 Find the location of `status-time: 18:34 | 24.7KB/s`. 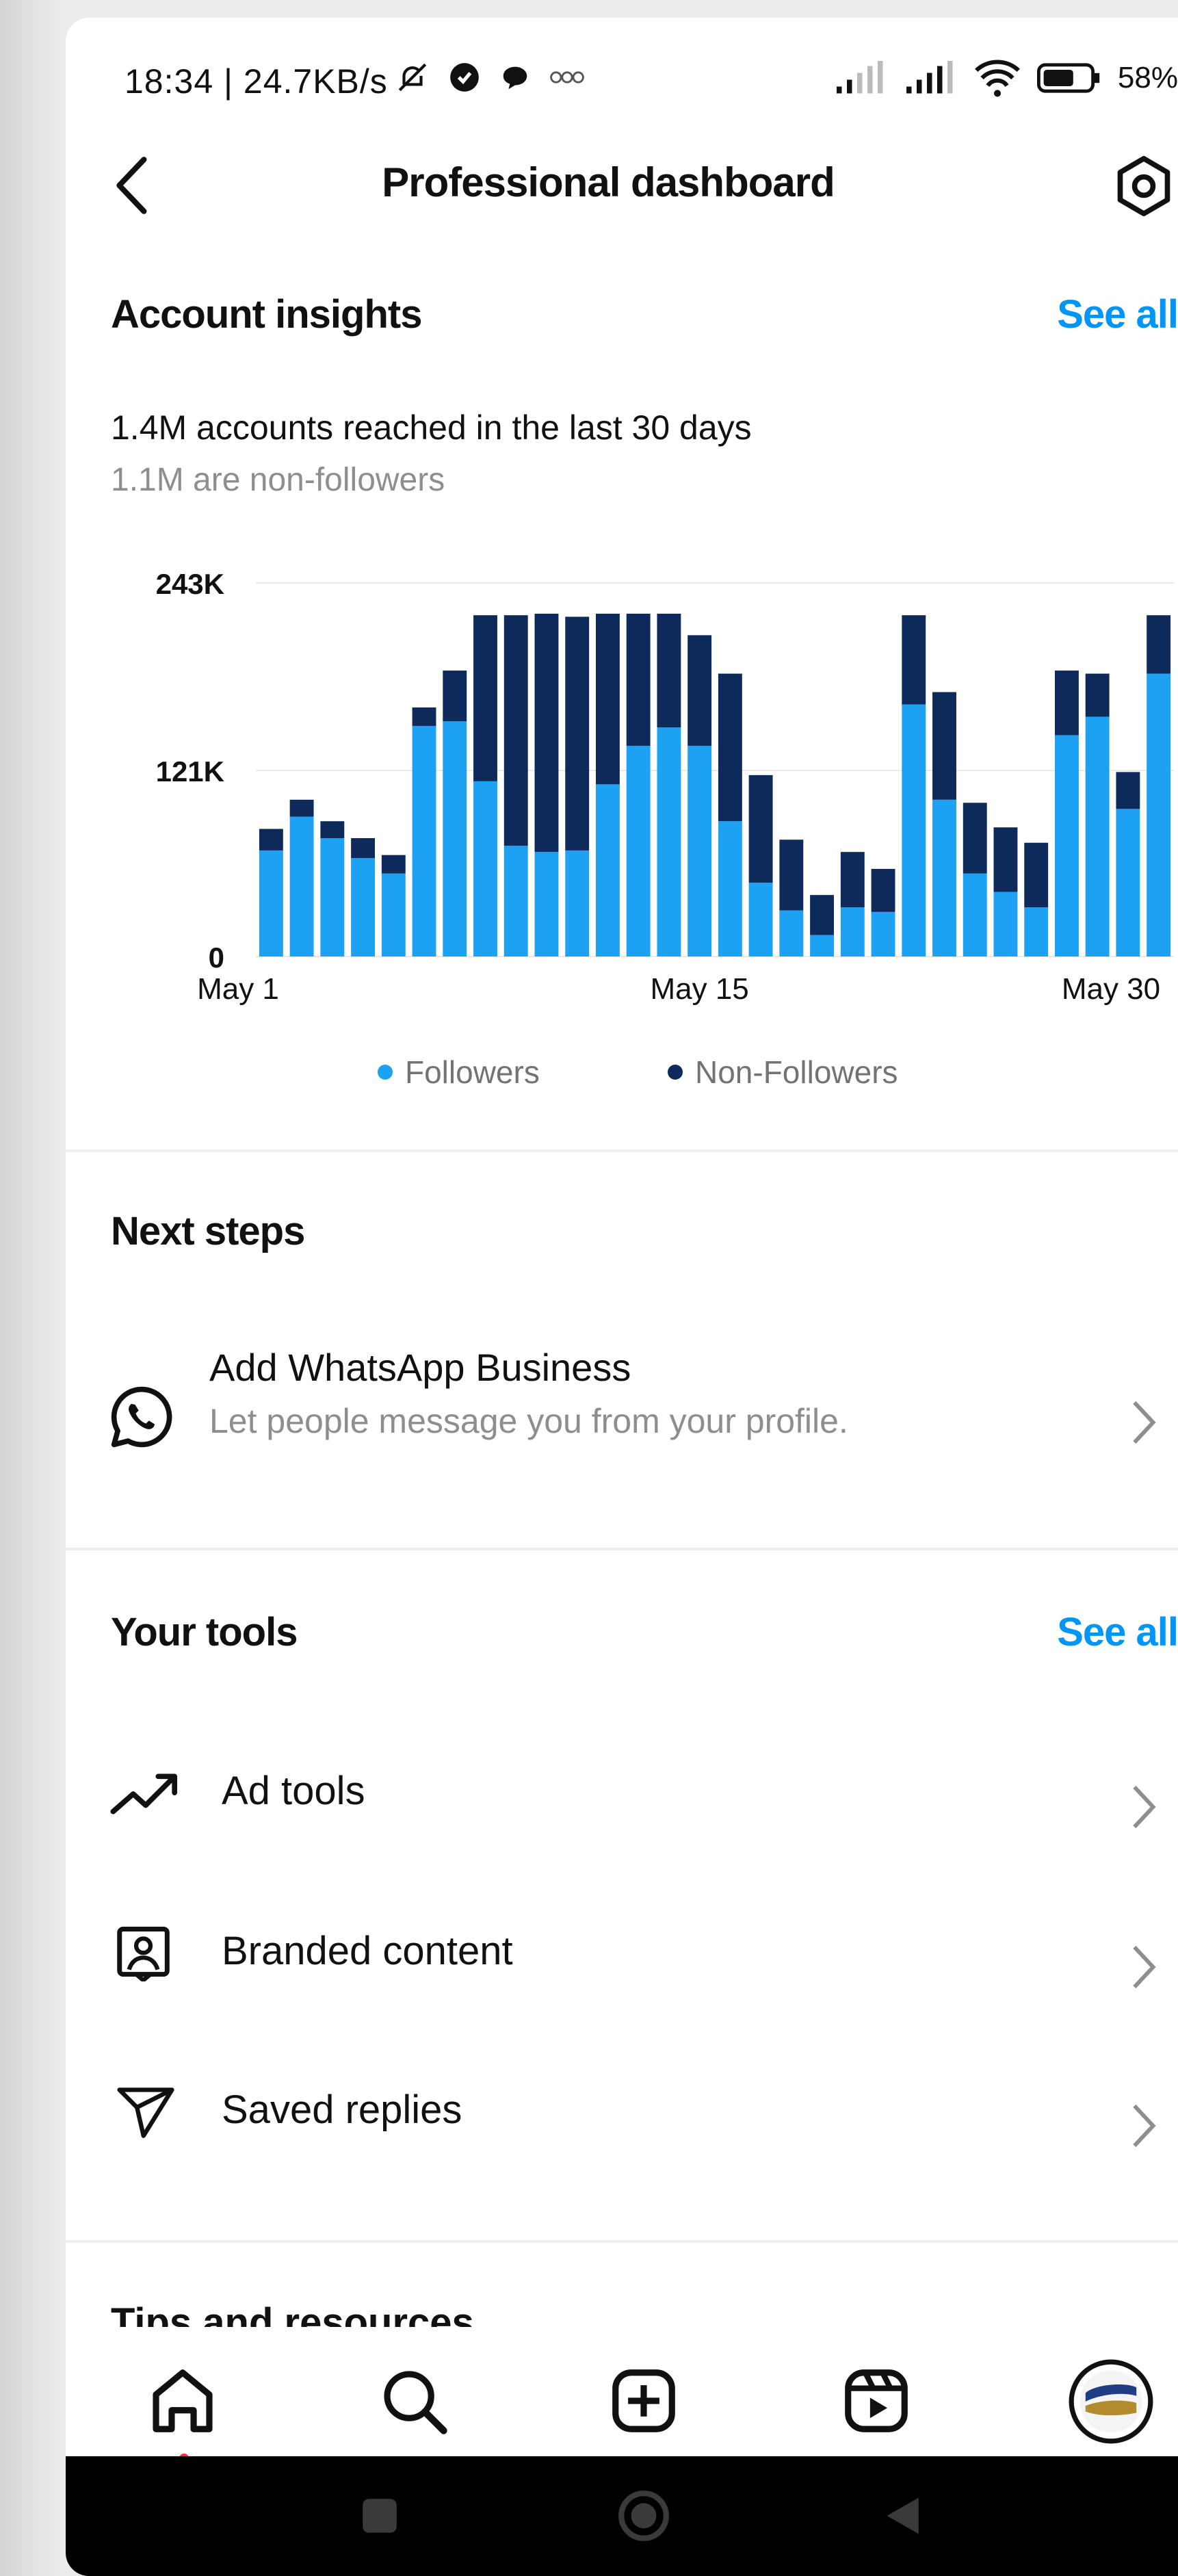

status-time: 18:34 | 24.7KB/s is located at coordinates (256, 82).